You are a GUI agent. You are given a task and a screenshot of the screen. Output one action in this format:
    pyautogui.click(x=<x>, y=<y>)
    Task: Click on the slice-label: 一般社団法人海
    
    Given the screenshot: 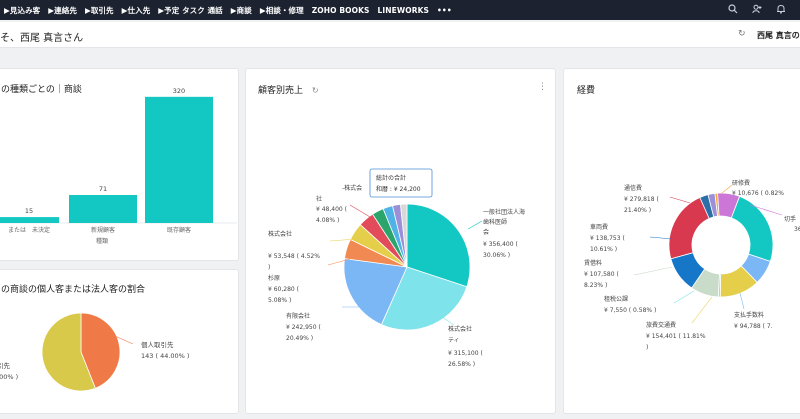 What is the action you would take?
    pyautogui.click(x=504, y=212)
    